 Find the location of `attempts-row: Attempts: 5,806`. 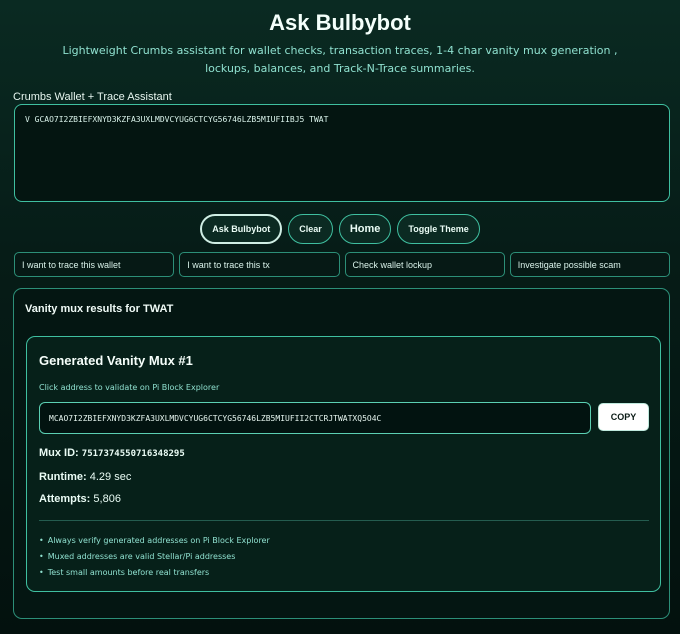

attempts-row: Attempts: 5,806 is located at coordinates (80, 499).